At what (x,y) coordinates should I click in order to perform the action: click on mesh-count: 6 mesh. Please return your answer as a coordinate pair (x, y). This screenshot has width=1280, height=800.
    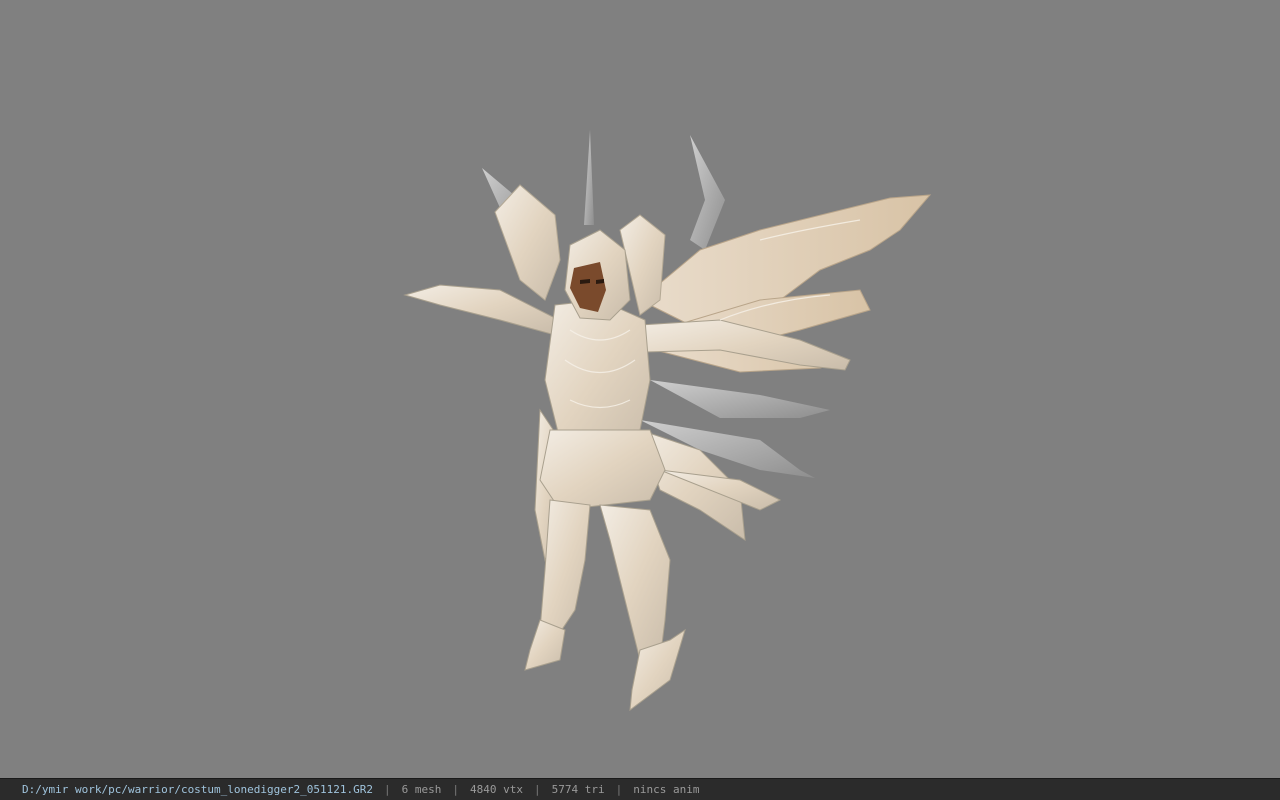
    Looking at the image, I should click on (421, 789).